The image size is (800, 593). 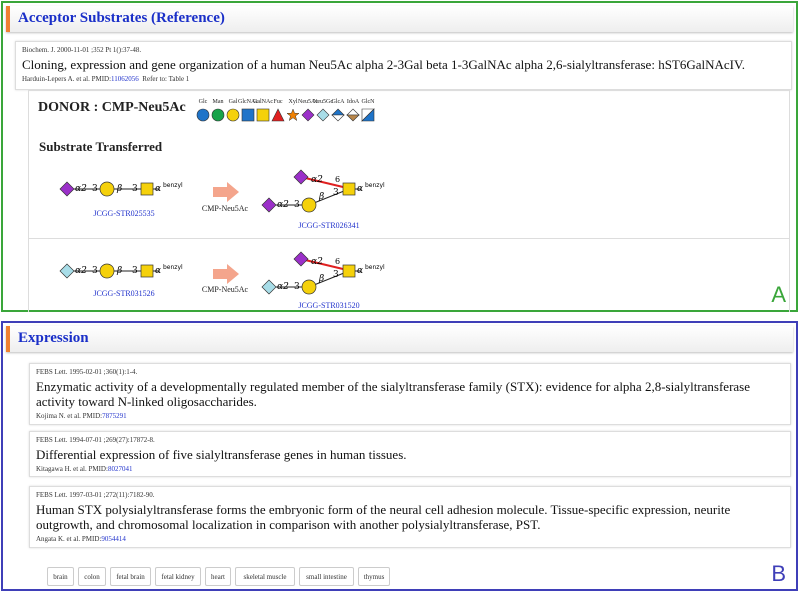 What do you see at coordinates (329, 305) in the screenshot?
I see `product-code-link-2: JCGG-STR031520` at bounding box center [329, 305].